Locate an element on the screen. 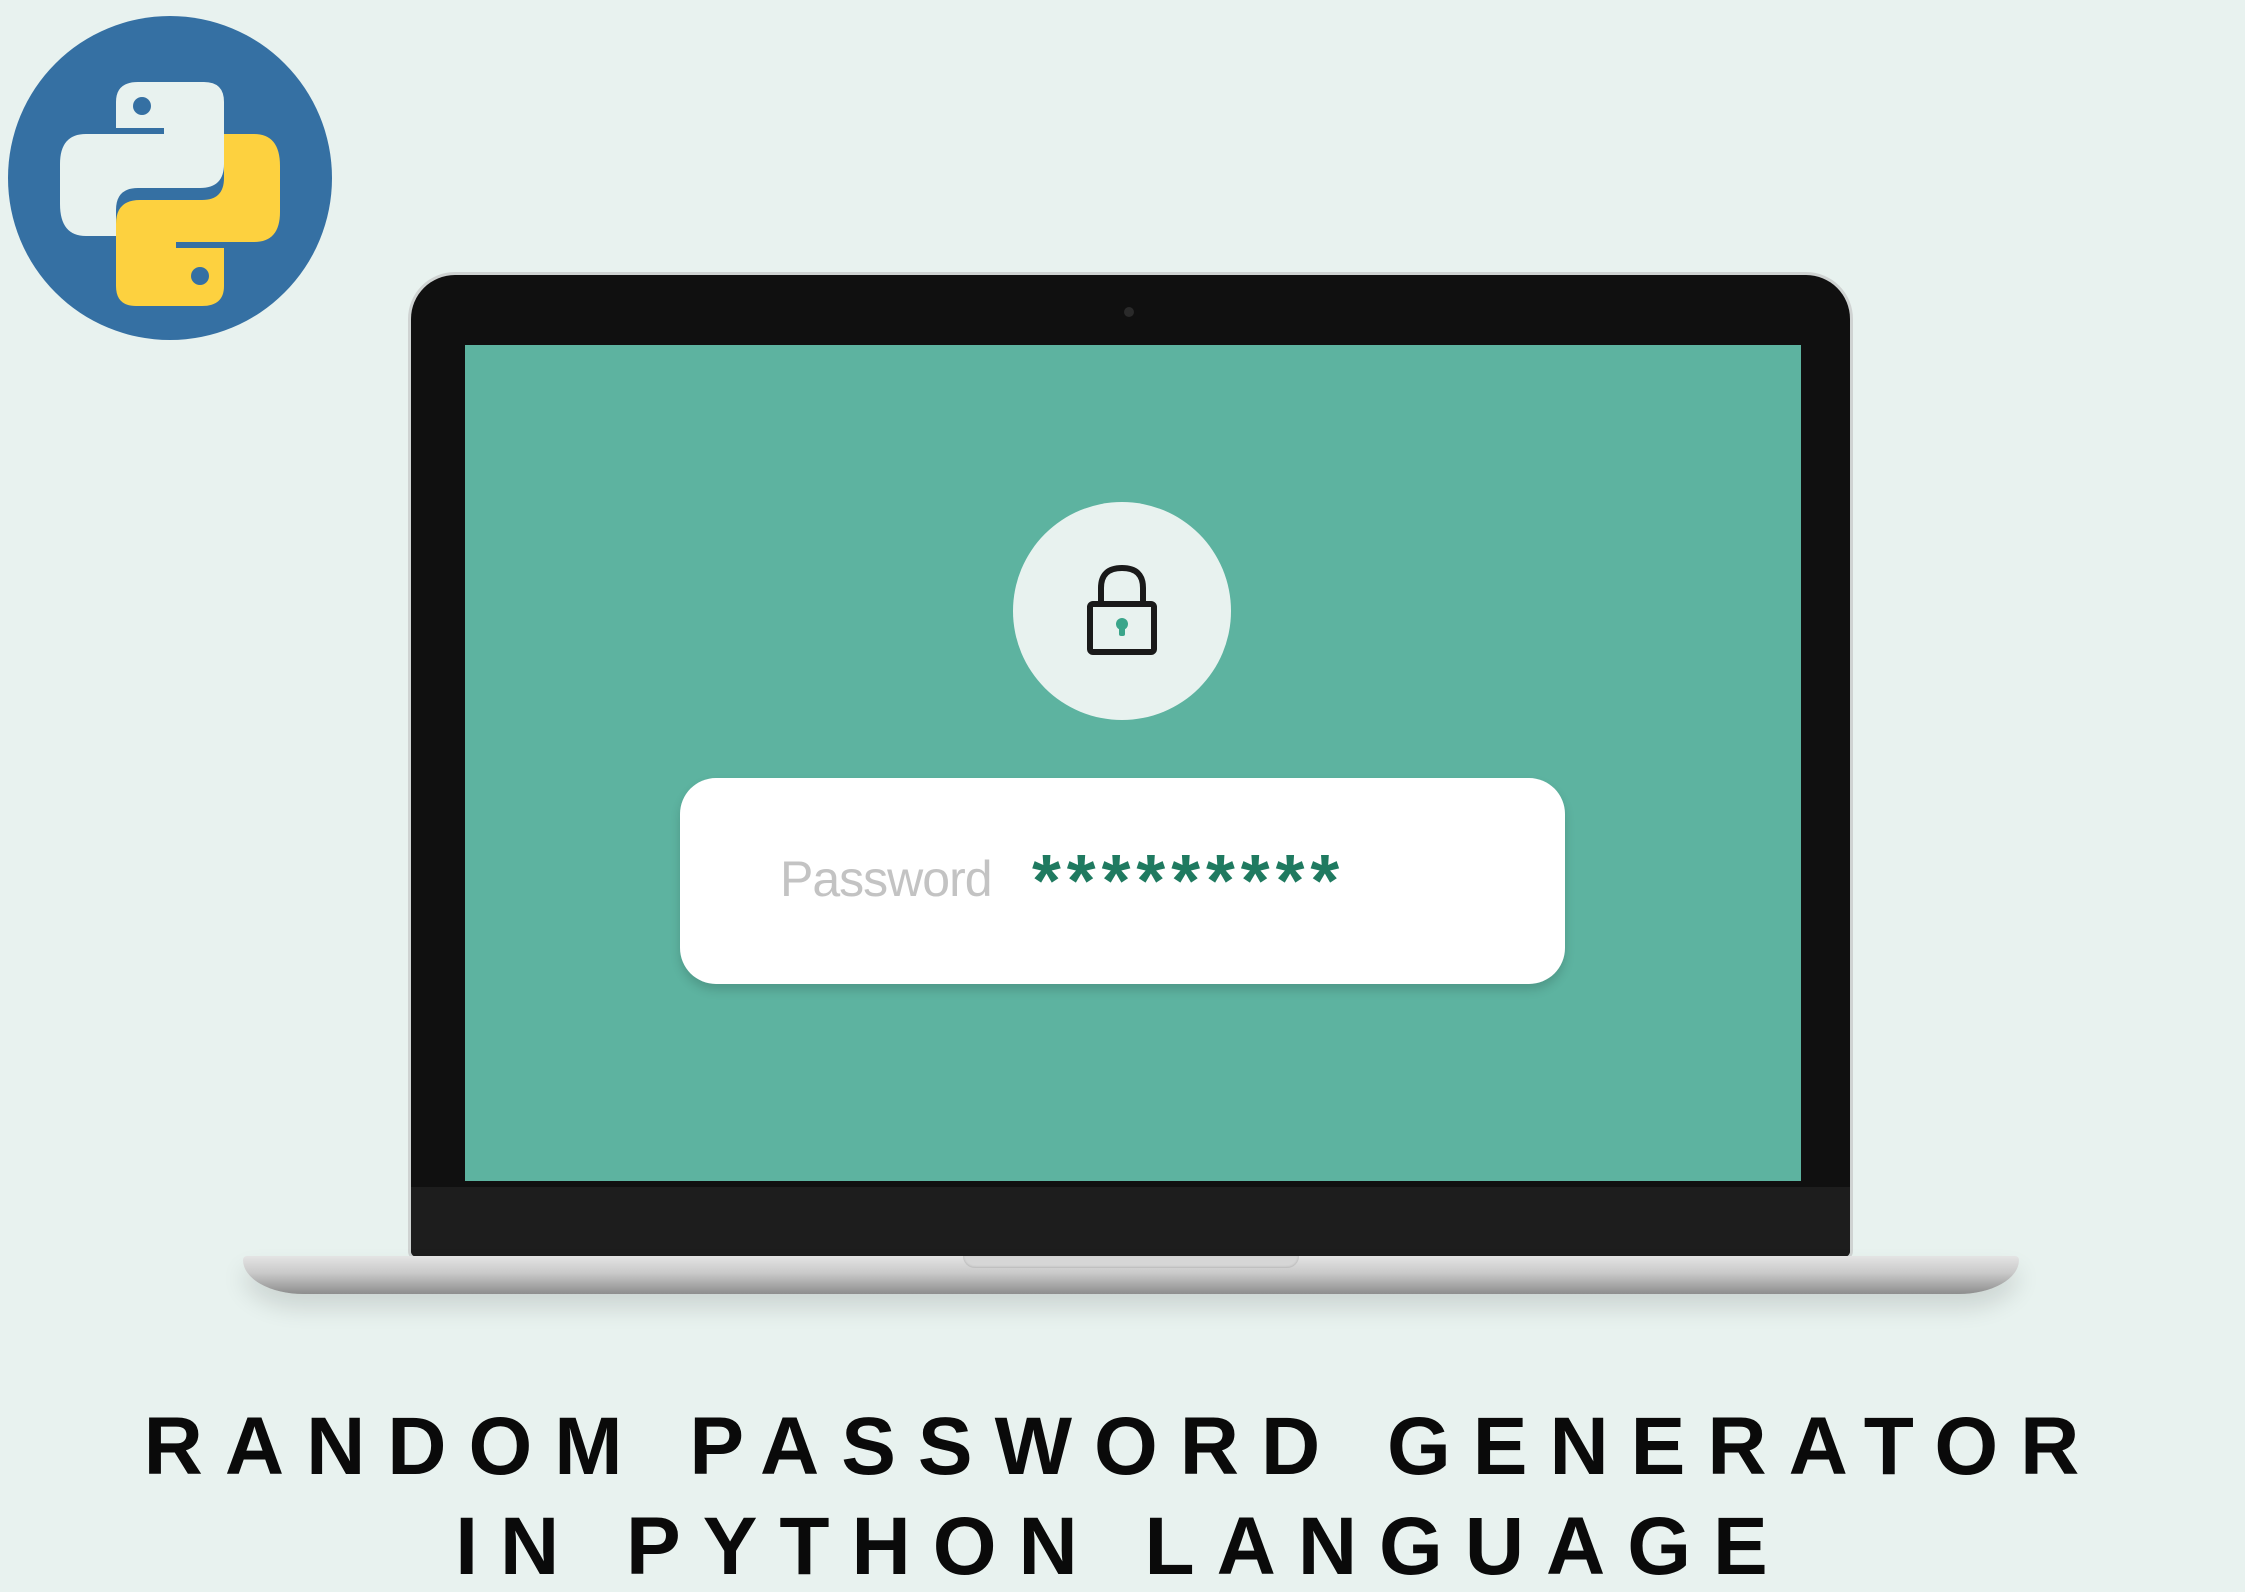 The image size is (2245, 1592). password-field: Password ********* is located at coordinates (1122, 881).